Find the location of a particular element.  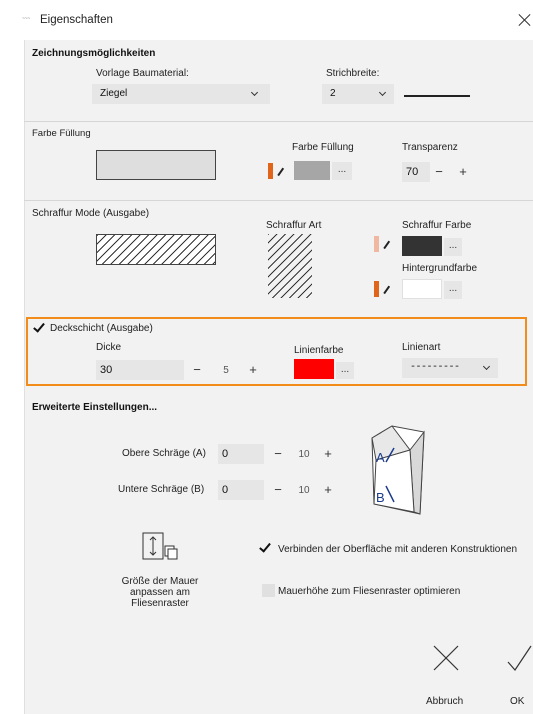

hatch-type-selector is located at coordinates (290, 266).